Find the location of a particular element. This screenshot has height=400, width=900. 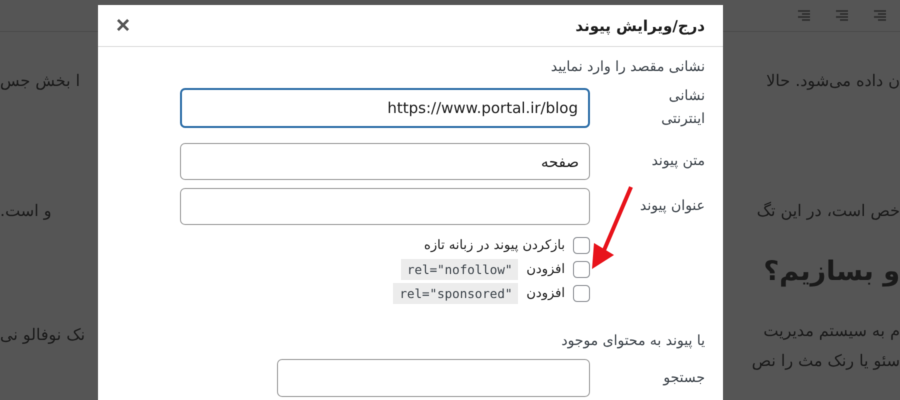

field-label: نشانی اینترنتی is located at coordinates (682, 108).